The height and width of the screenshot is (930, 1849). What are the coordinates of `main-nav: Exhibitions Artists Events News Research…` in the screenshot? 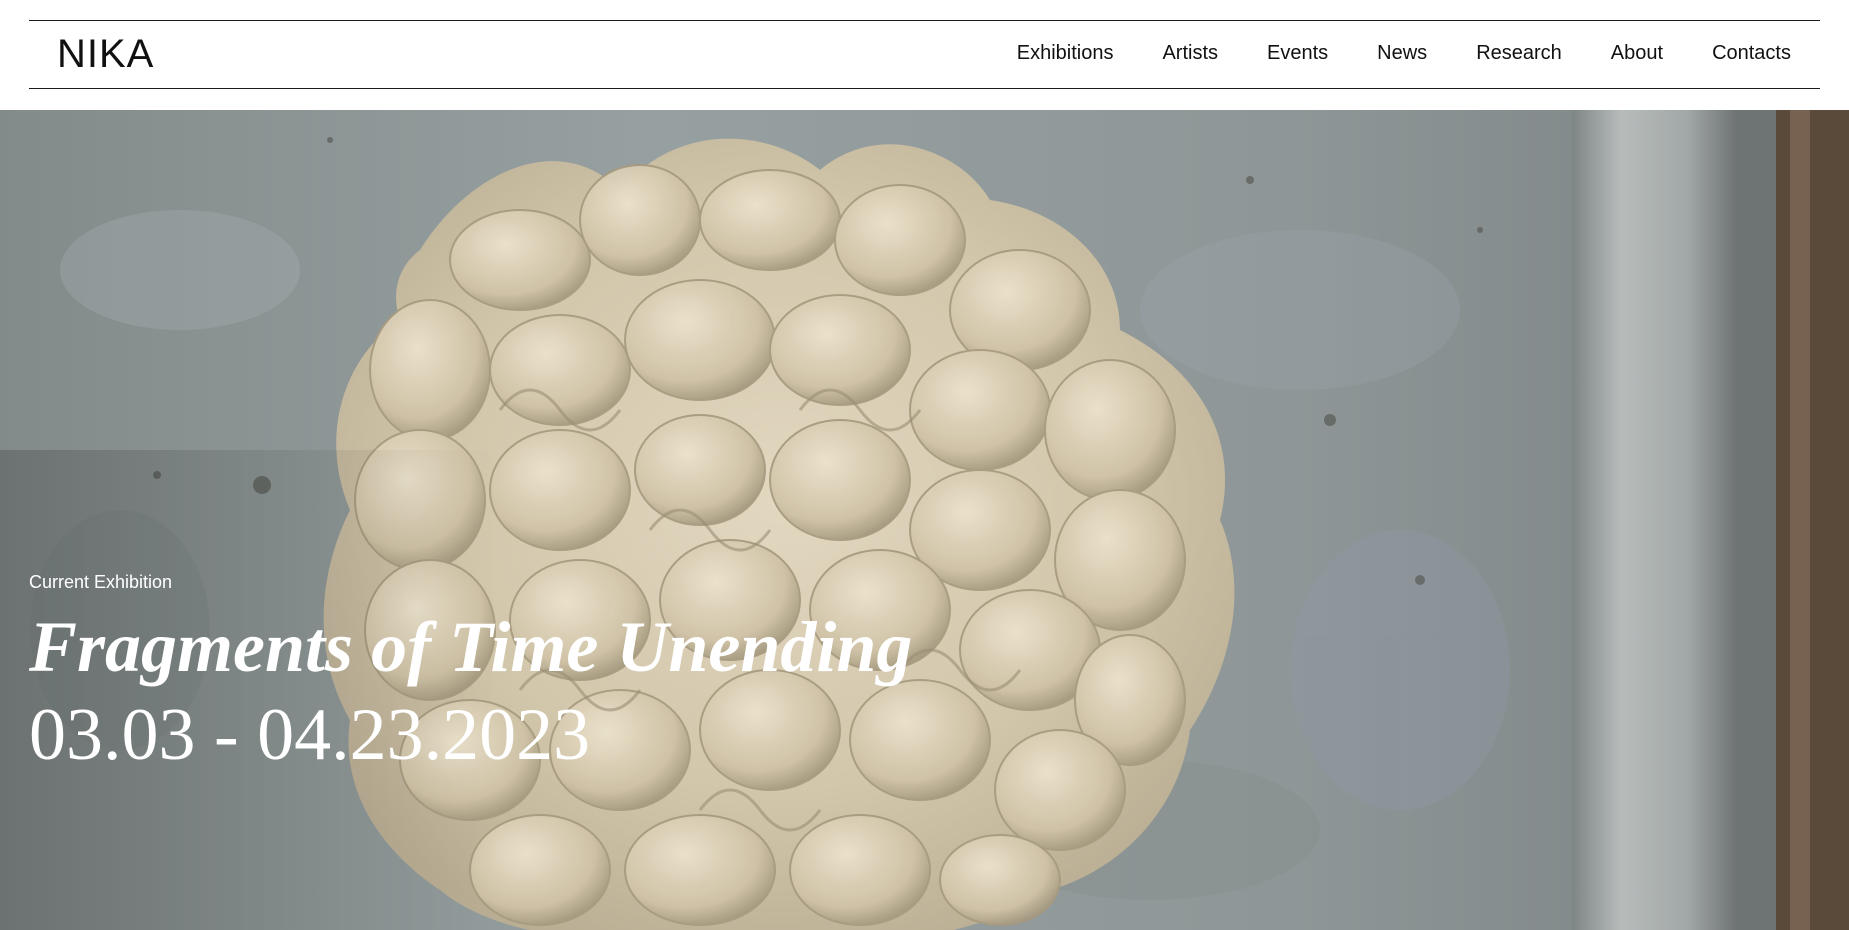 It's located at (1404, 53).